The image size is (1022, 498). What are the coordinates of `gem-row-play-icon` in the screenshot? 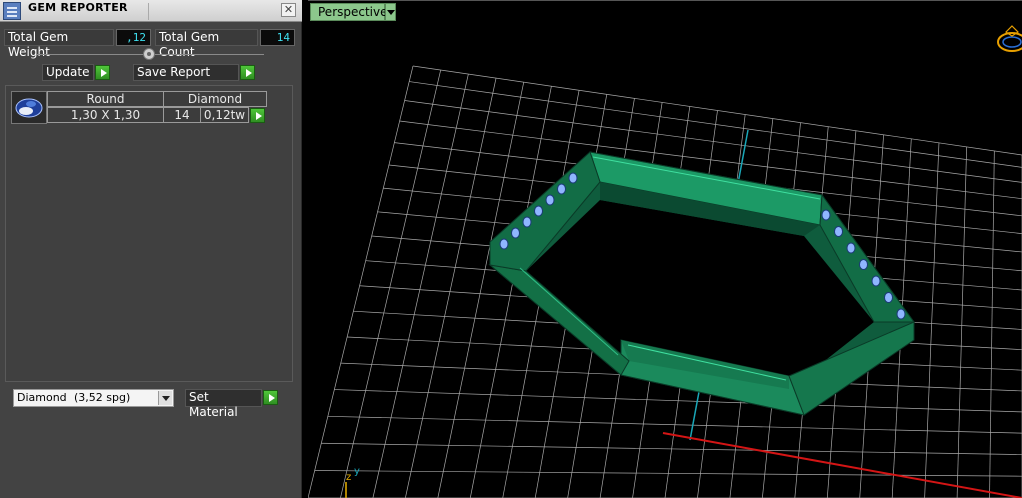 It's located at (257, 115).